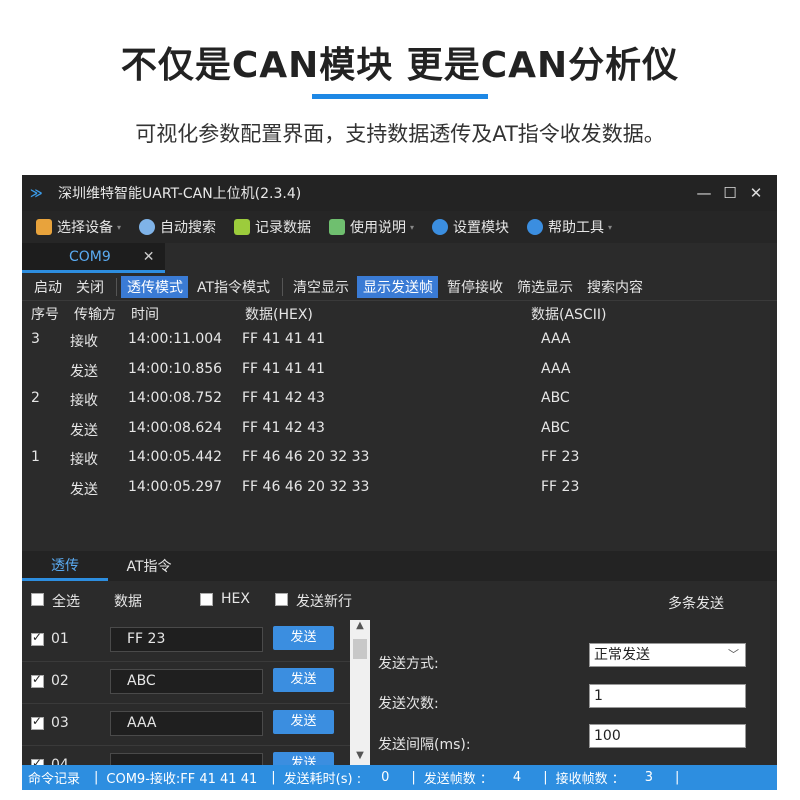 The image size is (800, 800). Describe the element at coordinates (186, 639) in the screenshot. I see `send-row-input: FF 23` at that location.